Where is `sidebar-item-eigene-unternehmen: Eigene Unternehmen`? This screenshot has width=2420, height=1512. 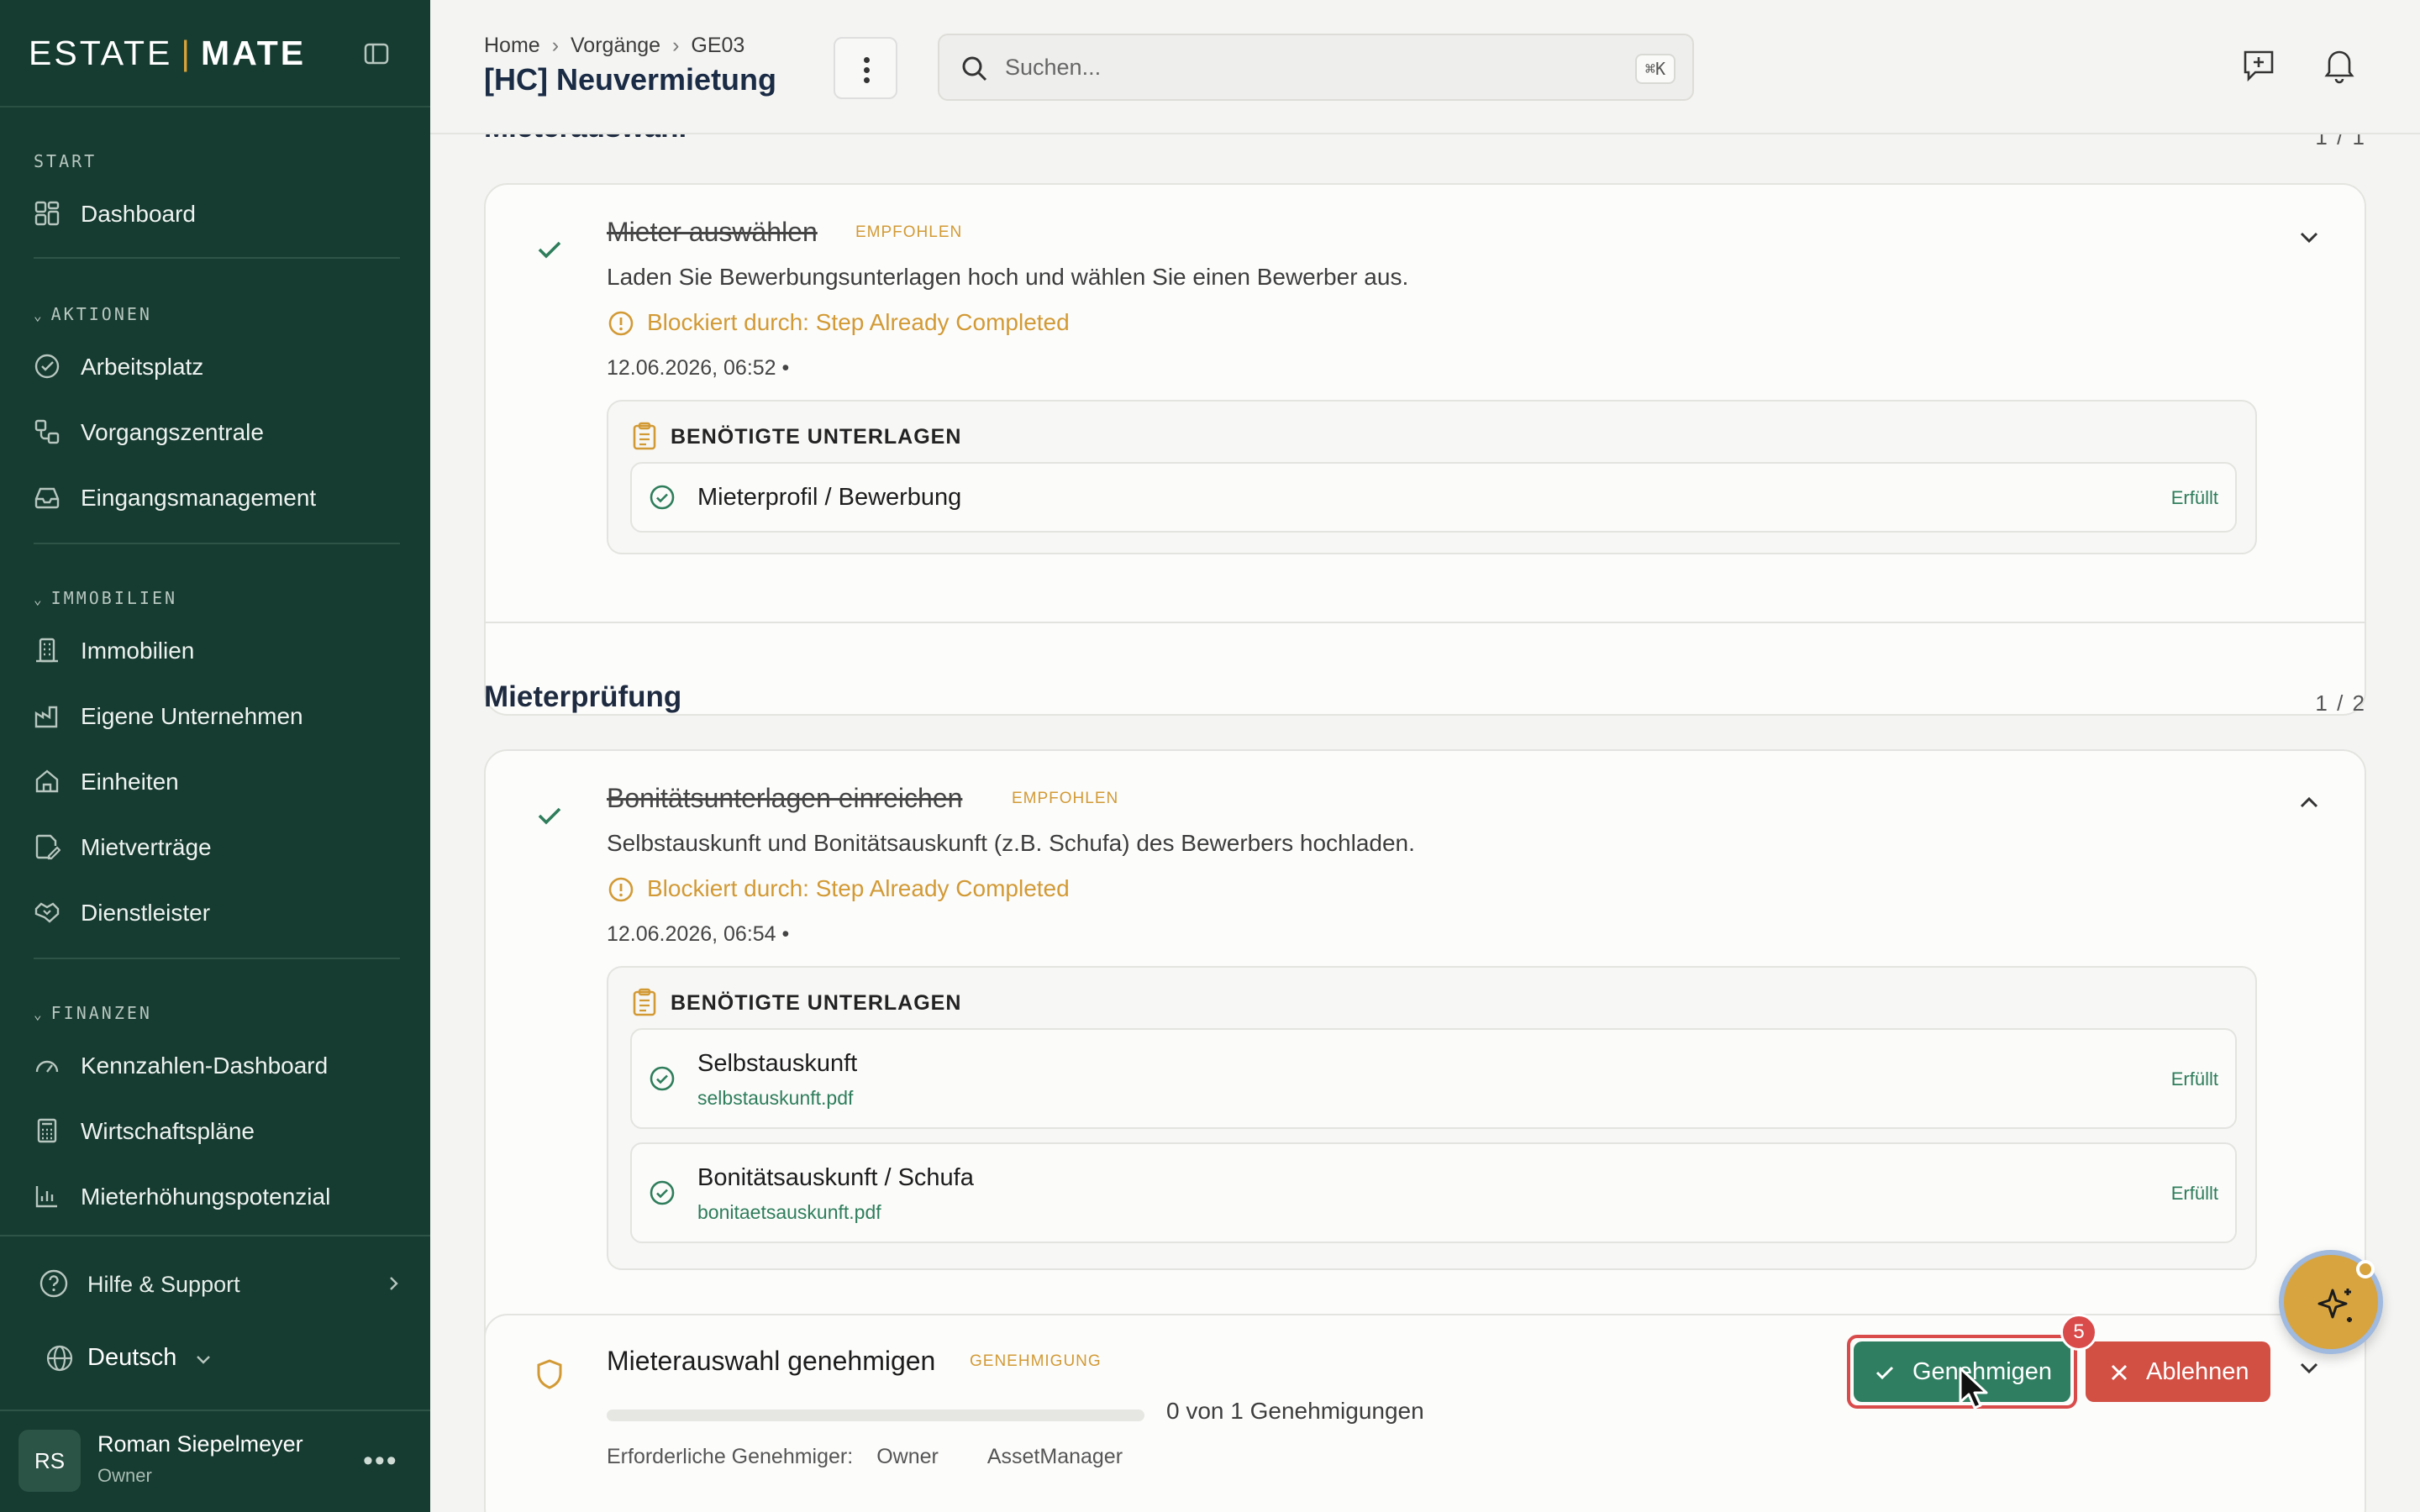
sidebar-item-eigene-unternehmen: Eigene Unternehmen is located at coordinates (215, 716).